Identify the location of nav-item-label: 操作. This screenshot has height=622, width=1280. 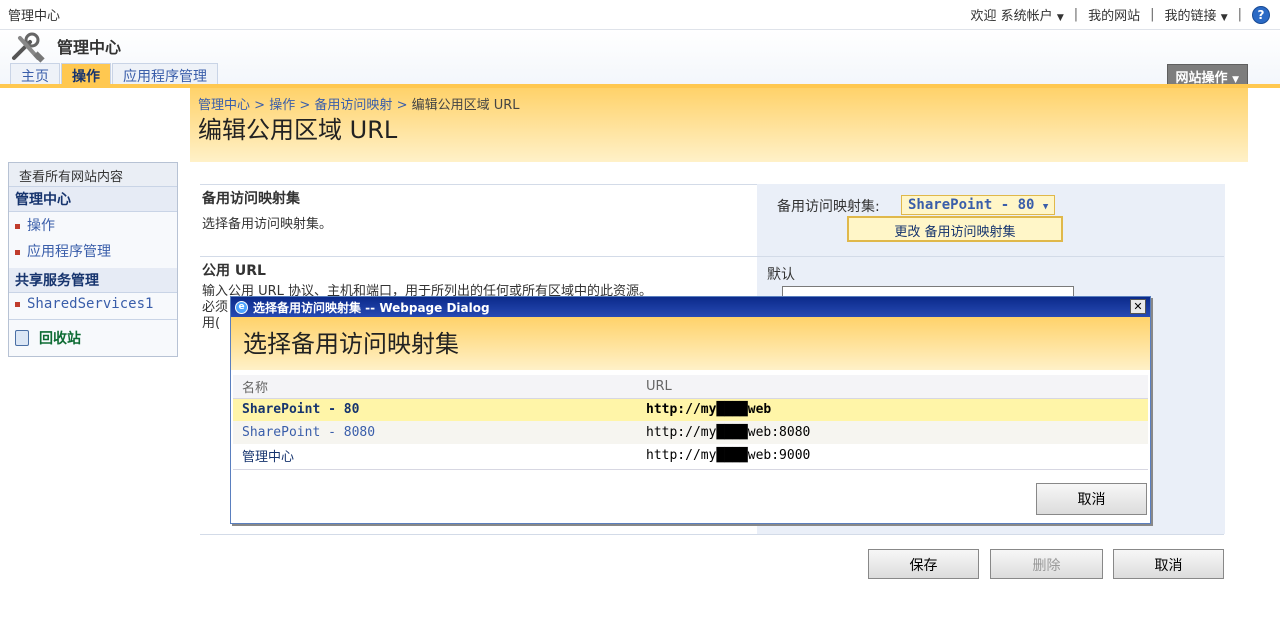
(41, 226).